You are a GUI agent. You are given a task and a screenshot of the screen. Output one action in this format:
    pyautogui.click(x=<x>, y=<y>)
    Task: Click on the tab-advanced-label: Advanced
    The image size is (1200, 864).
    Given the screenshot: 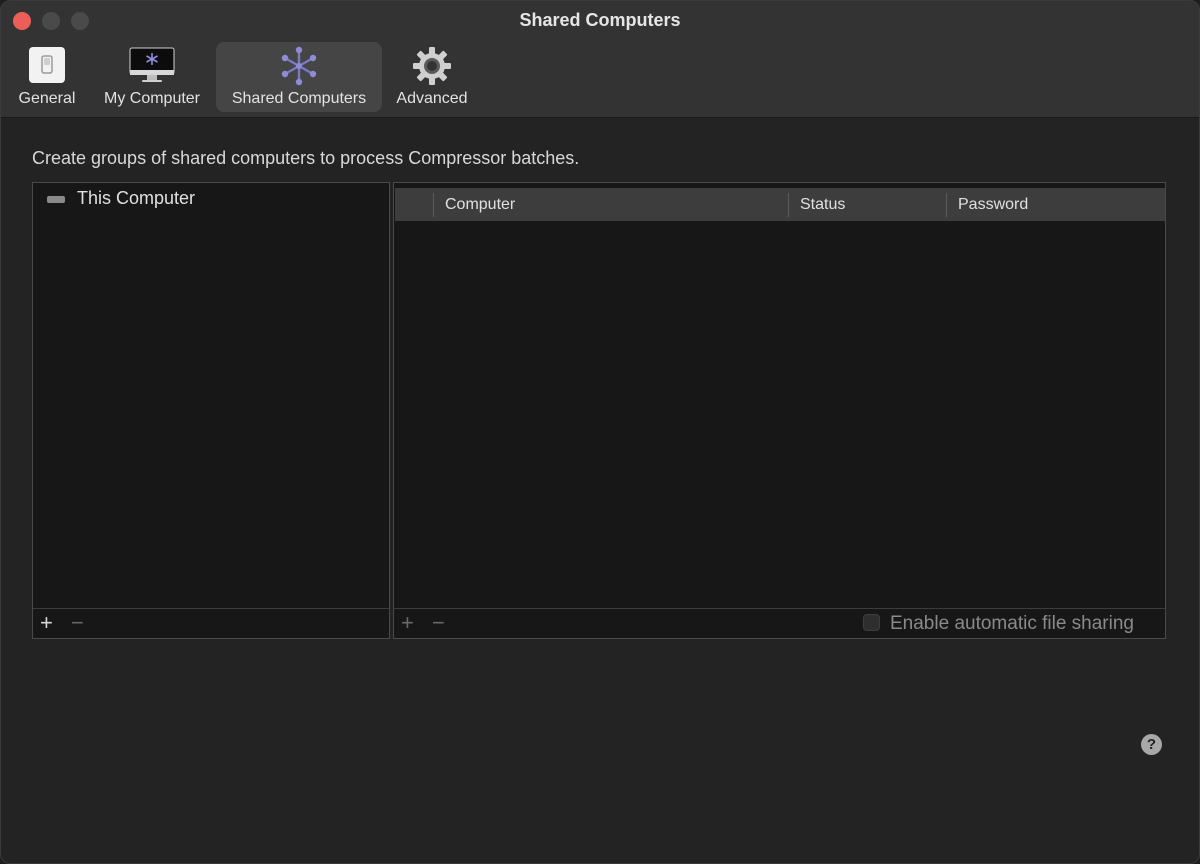 What is the action you would take?
    pyautogui.click(x=432, y=98)
    